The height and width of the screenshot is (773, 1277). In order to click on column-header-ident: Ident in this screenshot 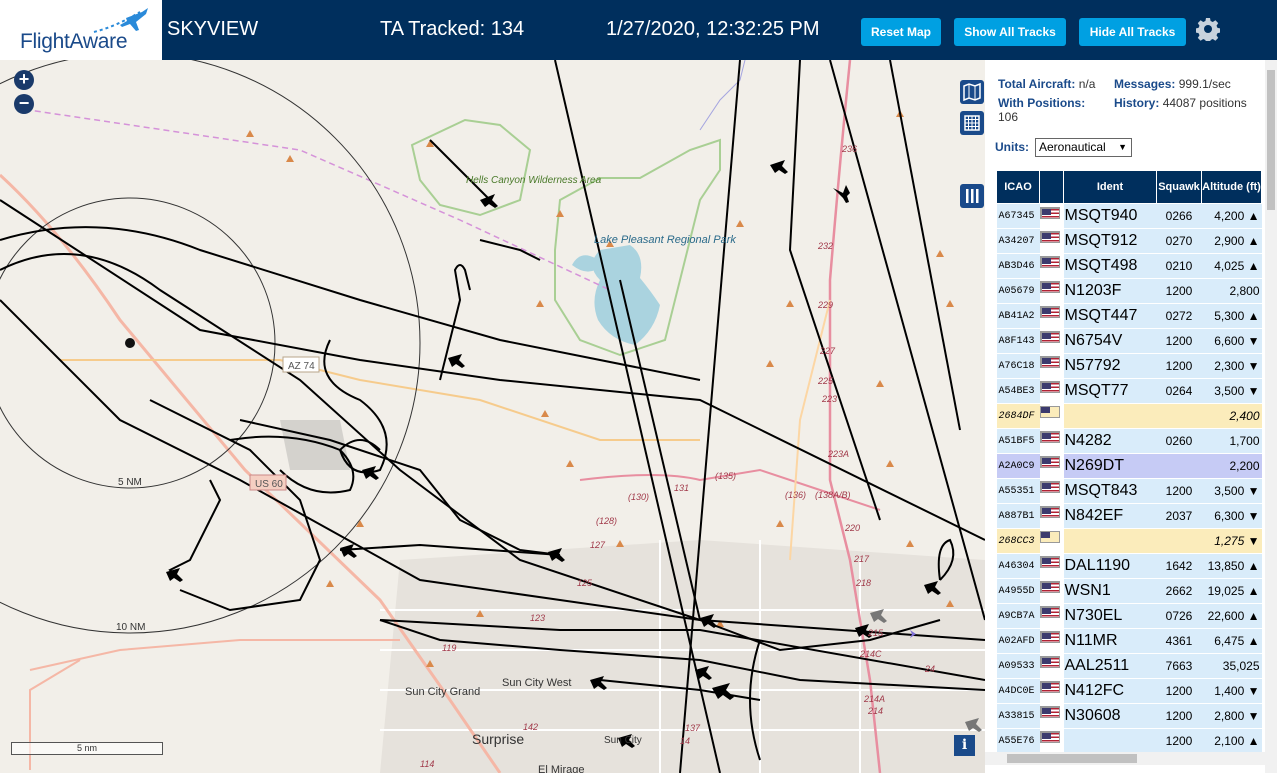, I will do `click(1110, 187)`.